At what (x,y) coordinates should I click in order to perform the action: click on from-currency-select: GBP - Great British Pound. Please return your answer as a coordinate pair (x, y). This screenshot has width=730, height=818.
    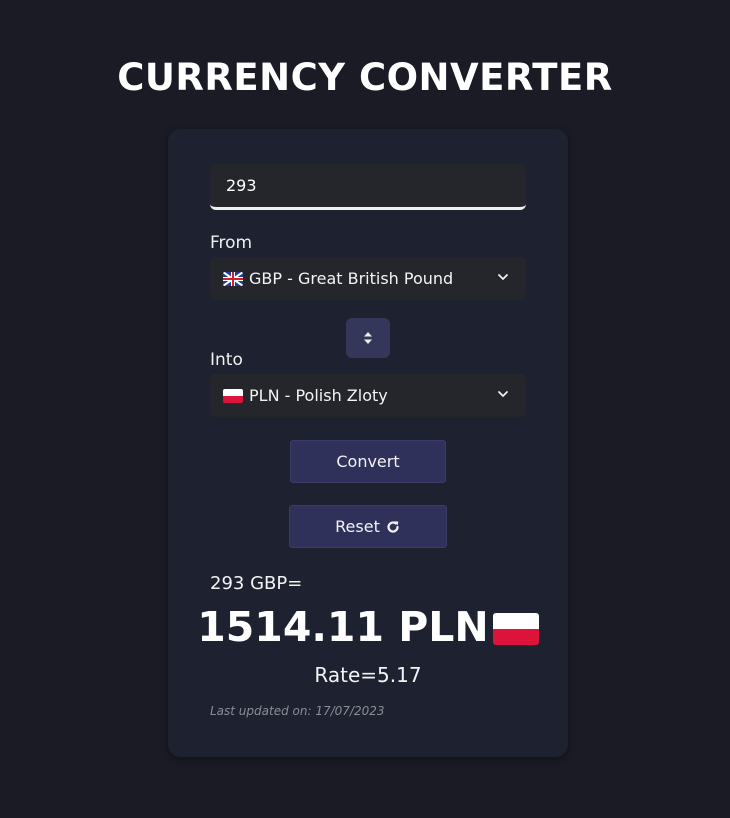
    Looking at the image, I should click on (368, 278).